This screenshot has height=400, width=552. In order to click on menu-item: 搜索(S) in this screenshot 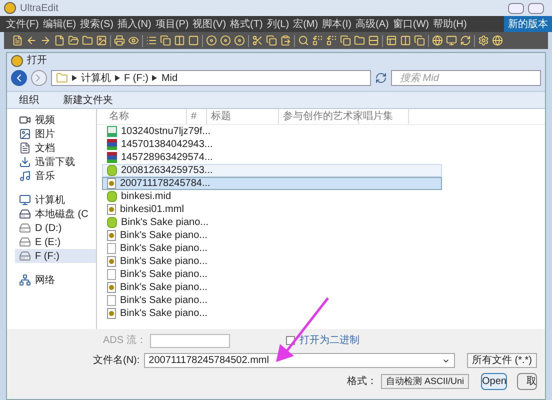, I will do `click(97, 24)`.